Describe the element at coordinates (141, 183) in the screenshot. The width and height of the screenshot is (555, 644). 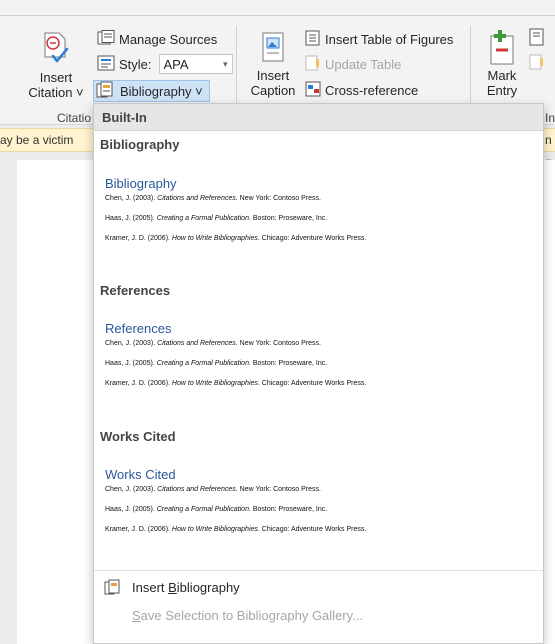
I see `gallery-item-heading: Bibliography` at that location.